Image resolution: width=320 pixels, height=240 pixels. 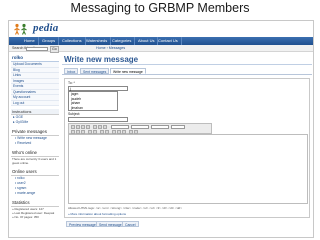 I want to click on private-messages-heading: Private messages, so click(x=35, y=132).